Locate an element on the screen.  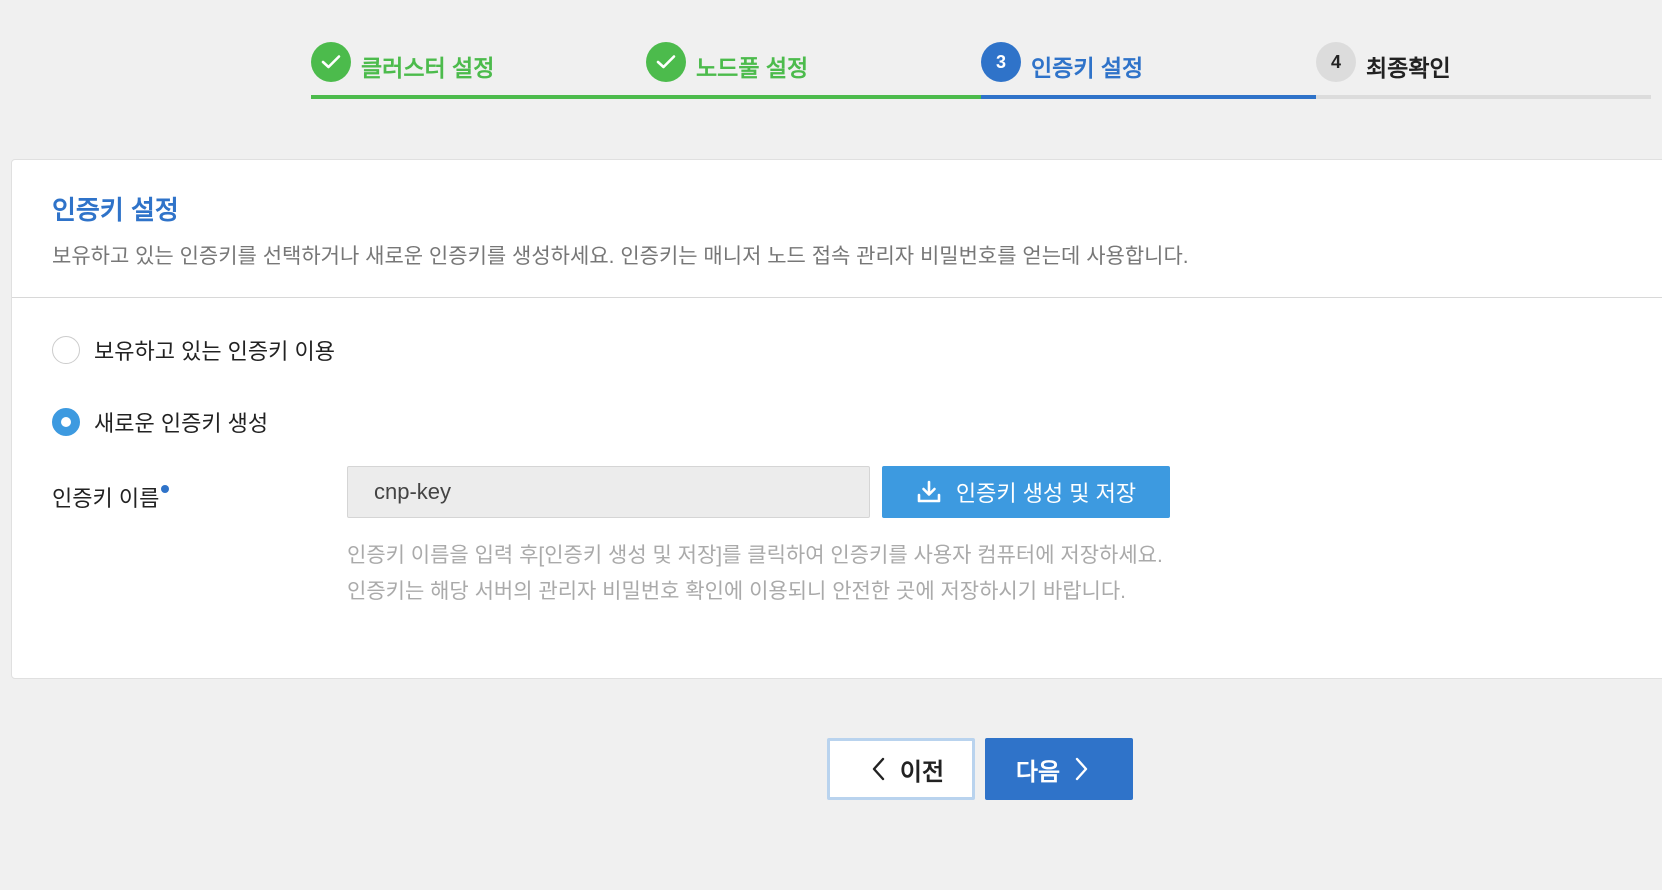
step-final-confirm: 4 최종확인 is located at coordinates (1483, 71).